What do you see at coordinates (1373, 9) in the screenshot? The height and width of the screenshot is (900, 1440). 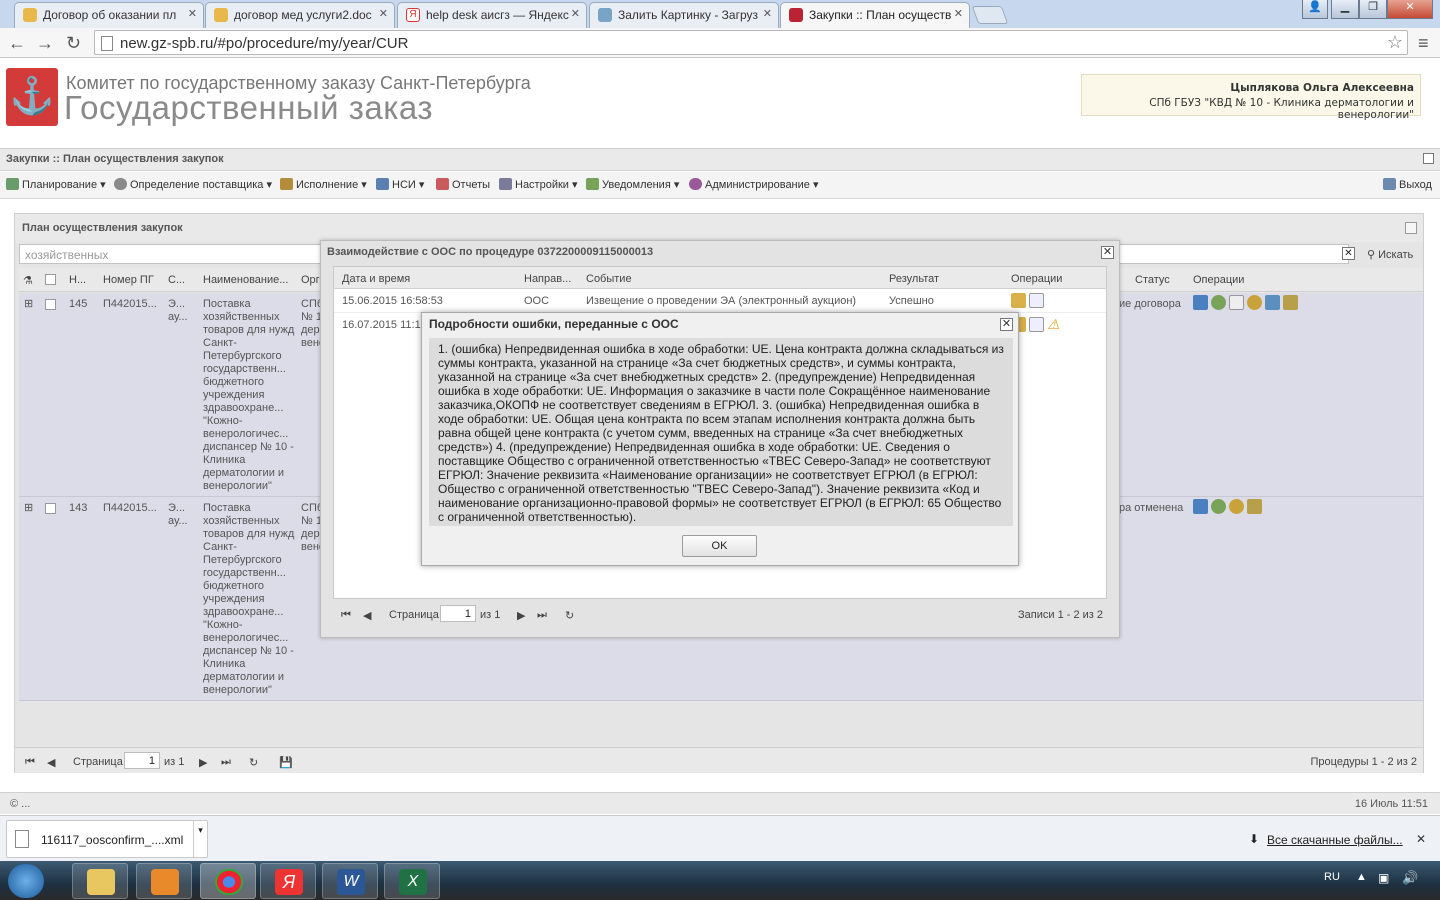 I see `restore-button: ❐` at bounding box center [1373, 9].